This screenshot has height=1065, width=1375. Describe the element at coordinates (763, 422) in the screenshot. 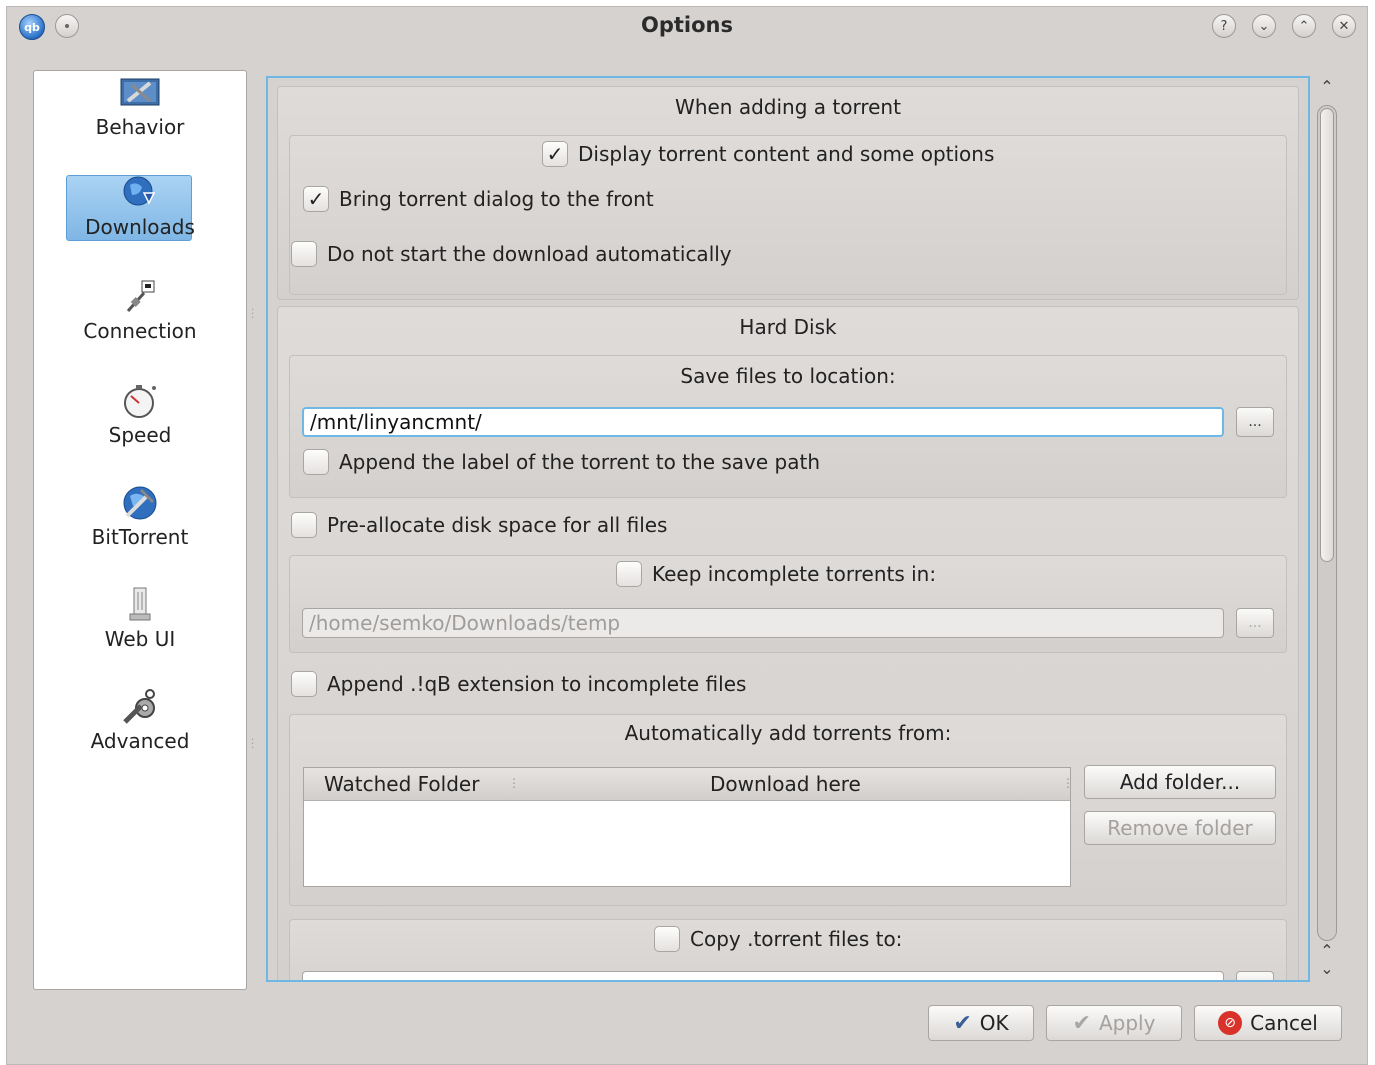

I see `save-path-input` at that location.